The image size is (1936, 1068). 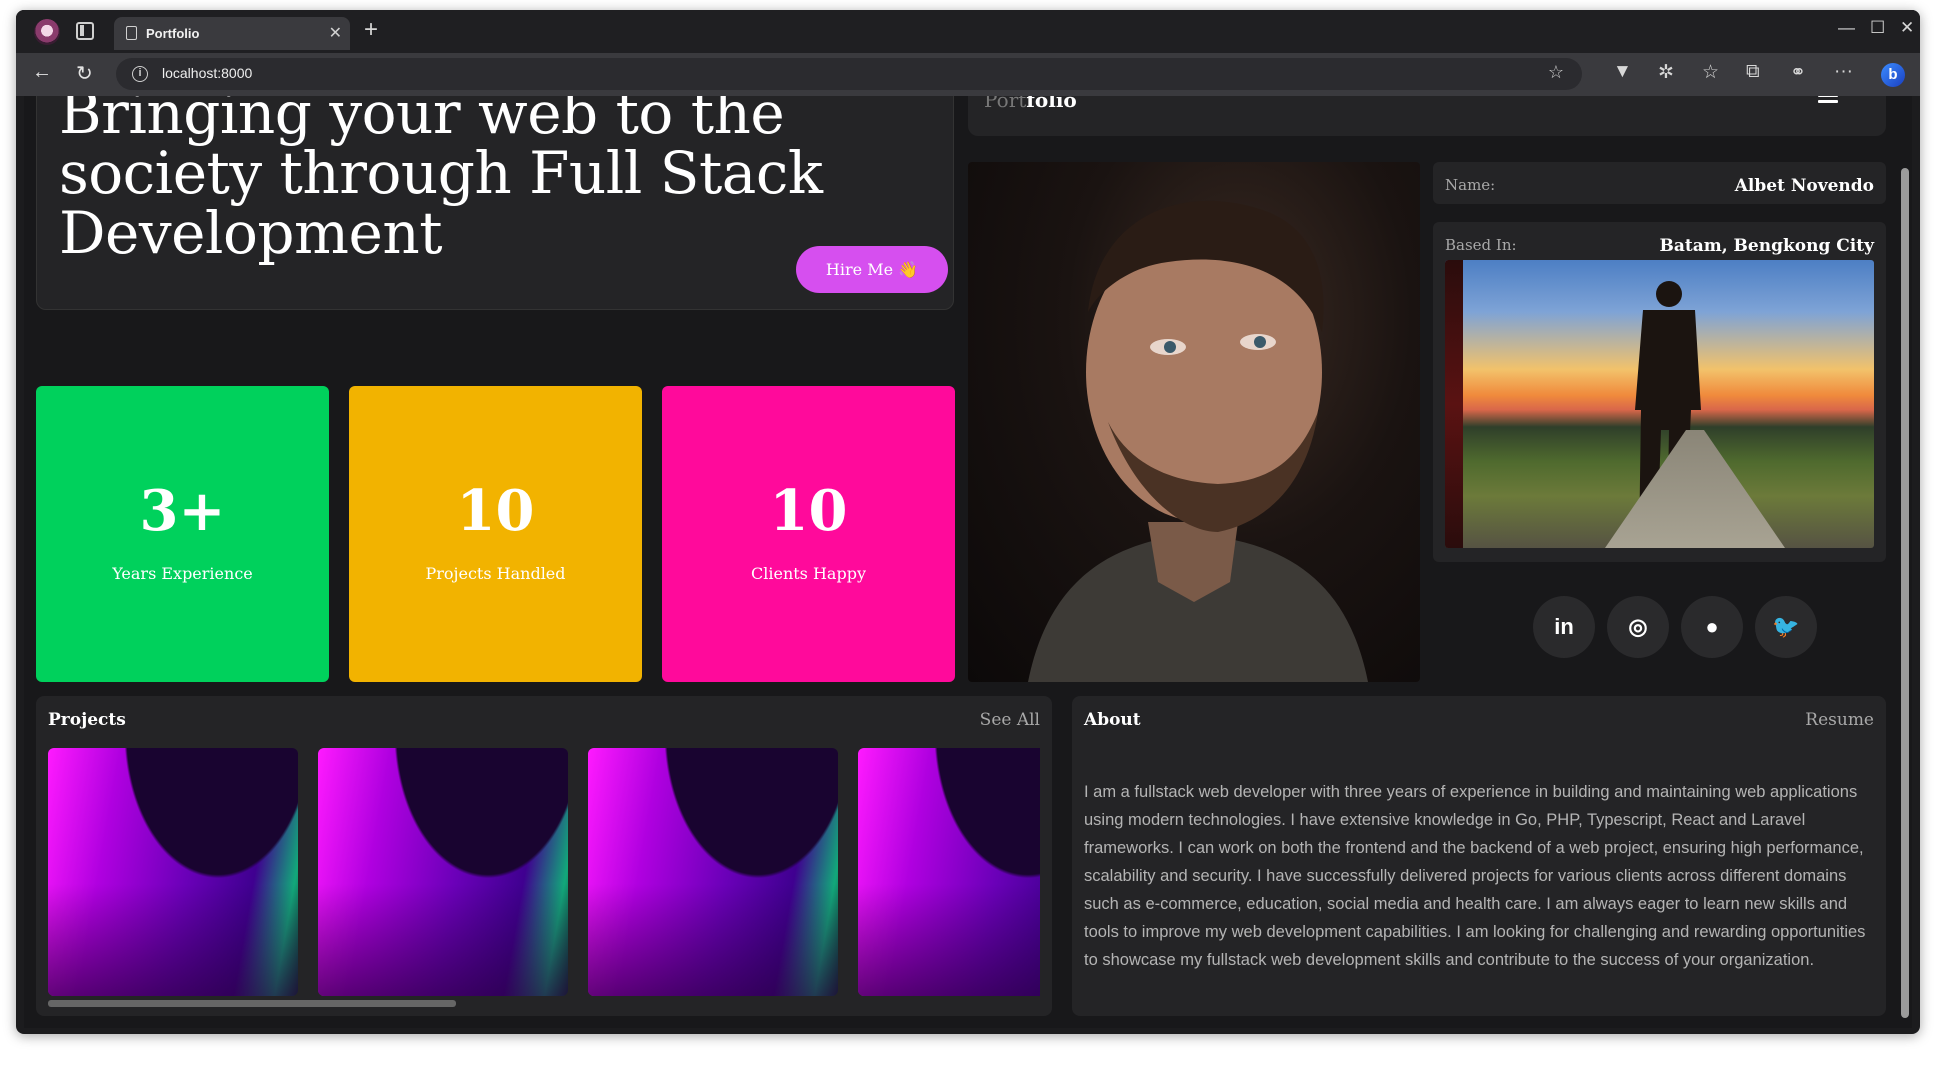 I want to click on tab-bar: Portfolio ✕ + — ☐ ✕, so click(x=968, y=31).